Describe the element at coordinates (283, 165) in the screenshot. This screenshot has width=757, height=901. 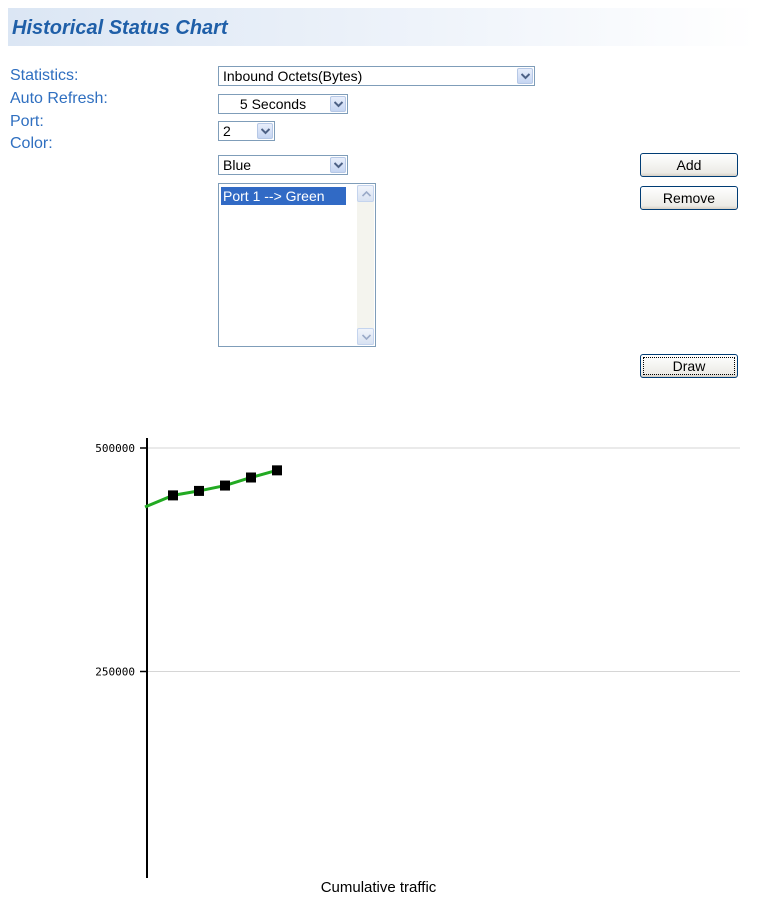
I see `color-select: Blue` at that location.